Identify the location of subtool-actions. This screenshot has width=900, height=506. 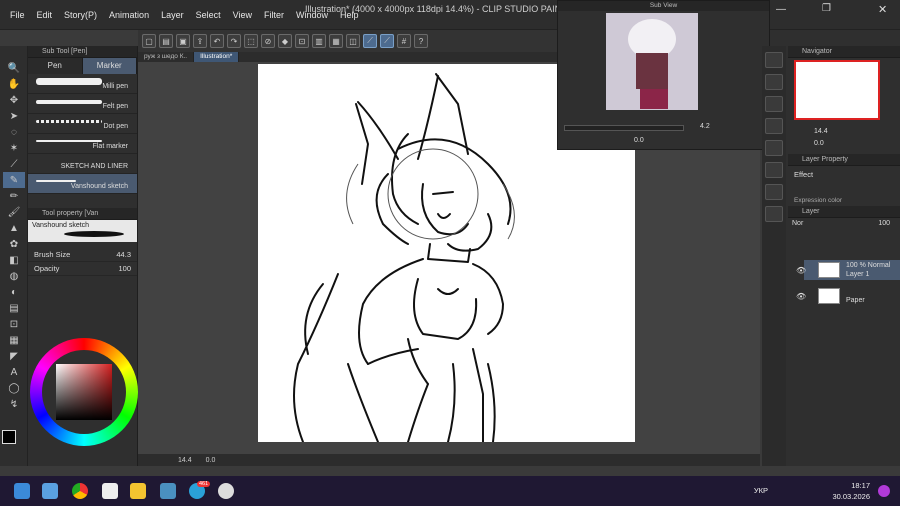
(82, 201).